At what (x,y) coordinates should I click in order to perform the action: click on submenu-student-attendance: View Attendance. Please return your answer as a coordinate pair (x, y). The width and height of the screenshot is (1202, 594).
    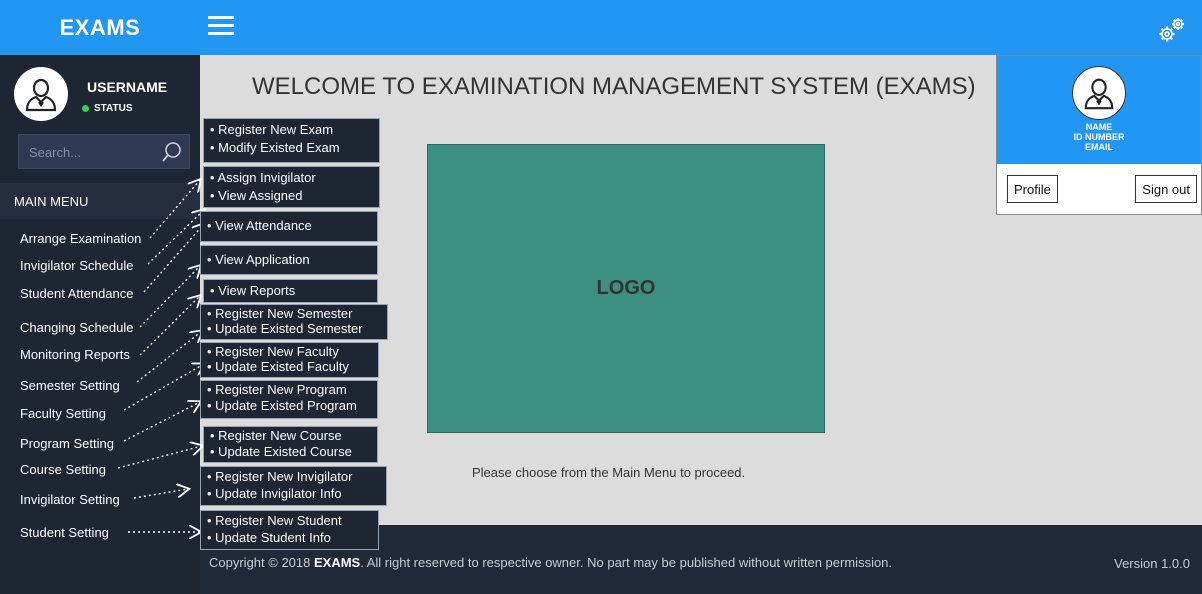
    Looking at the image, I should click on (289, 226).